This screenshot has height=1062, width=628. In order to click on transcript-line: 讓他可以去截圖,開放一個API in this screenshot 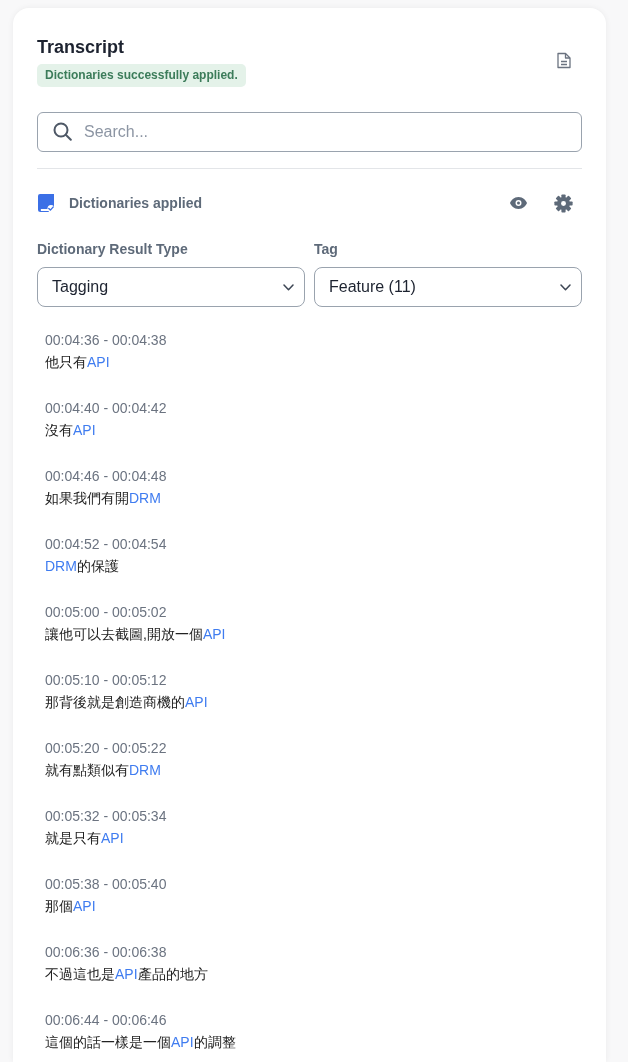, I will do `click(135, 634)`.